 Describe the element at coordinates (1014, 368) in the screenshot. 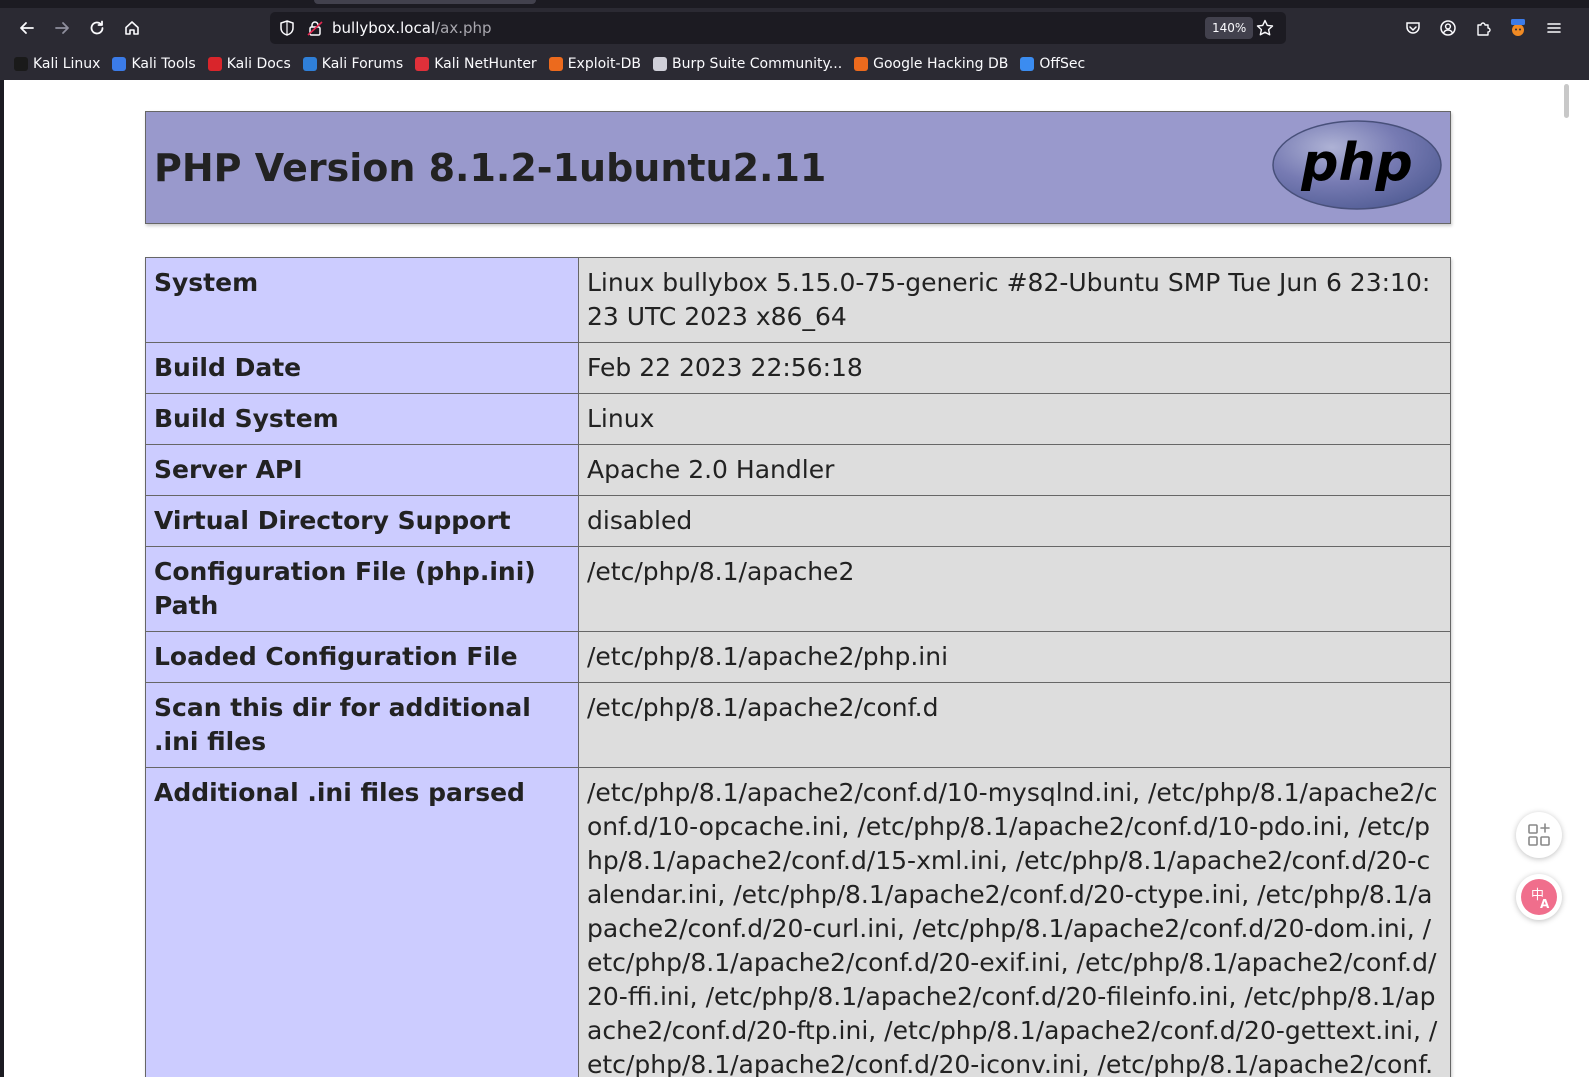

I see `row-value: Feb 22 2023 22:56:18` at that location.